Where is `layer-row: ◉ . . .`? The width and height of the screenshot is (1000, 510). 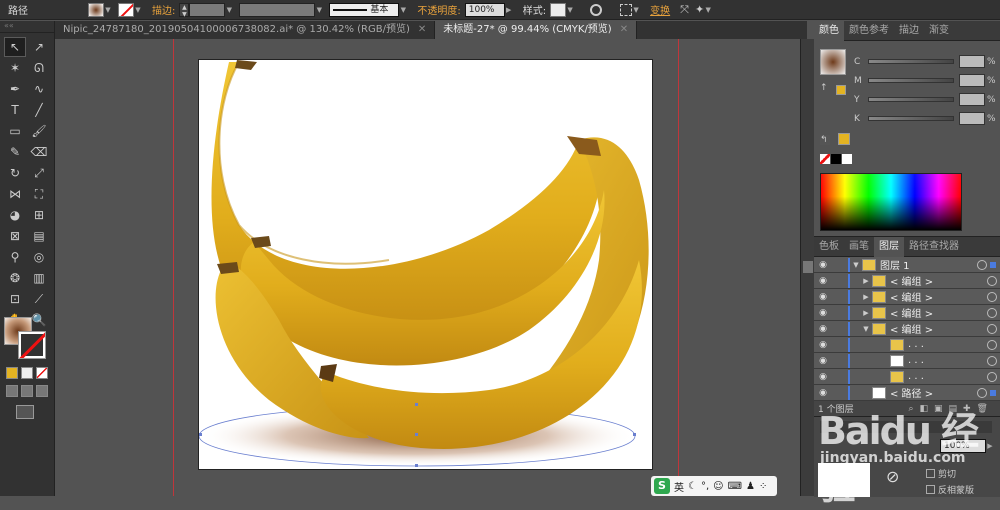 layer-row: ◉ . . . is located at coordinates (907, 345).